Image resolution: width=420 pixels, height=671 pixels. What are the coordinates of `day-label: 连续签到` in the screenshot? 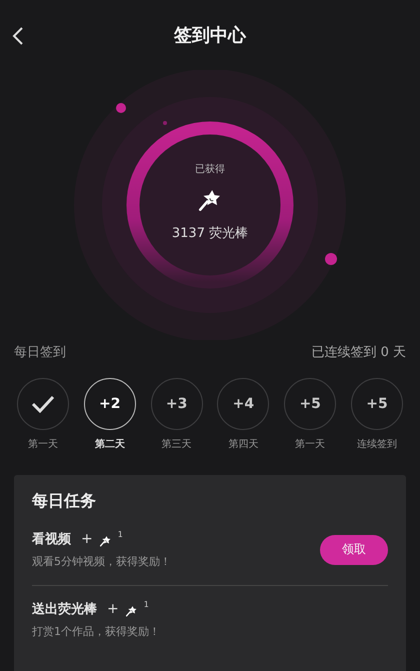 It's located at (376, 444).